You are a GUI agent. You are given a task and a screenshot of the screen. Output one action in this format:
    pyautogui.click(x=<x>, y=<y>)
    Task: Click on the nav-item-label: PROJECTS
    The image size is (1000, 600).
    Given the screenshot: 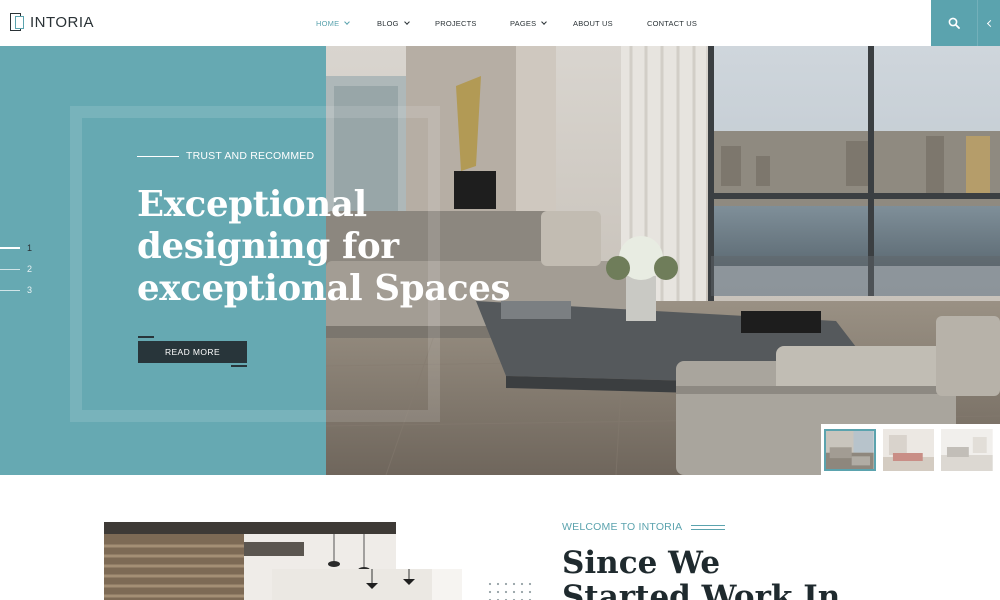 What is the action you would take?
    pyautogui.click(x=456, y=23)
    